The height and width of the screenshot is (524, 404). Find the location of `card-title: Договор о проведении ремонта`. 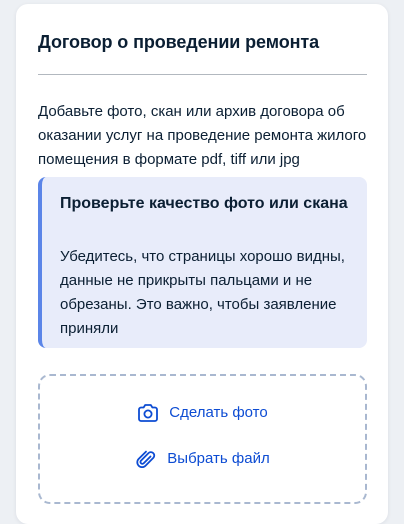

card-title: Договор о проведении ремонта is located at coordinates (178, 42).